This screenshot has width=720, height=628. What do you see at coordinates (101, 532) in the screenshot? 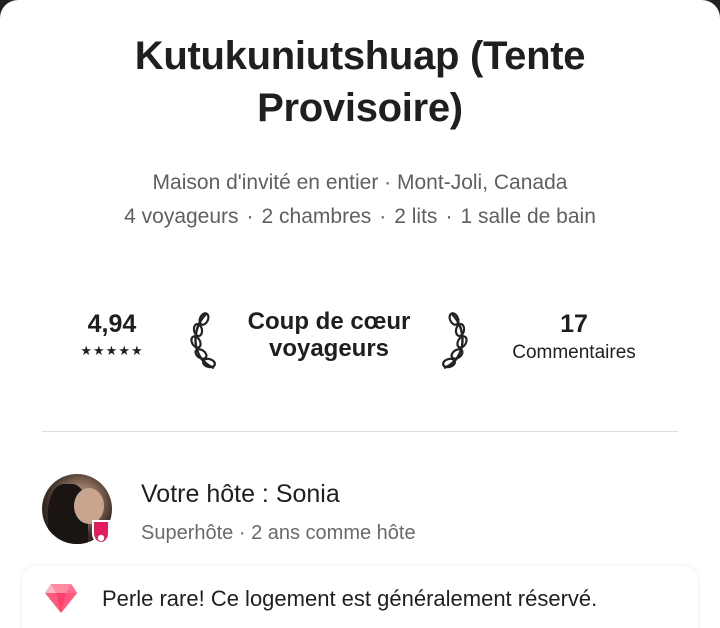
I see `superhost-badge-icon` at bounding box center [101, 532].